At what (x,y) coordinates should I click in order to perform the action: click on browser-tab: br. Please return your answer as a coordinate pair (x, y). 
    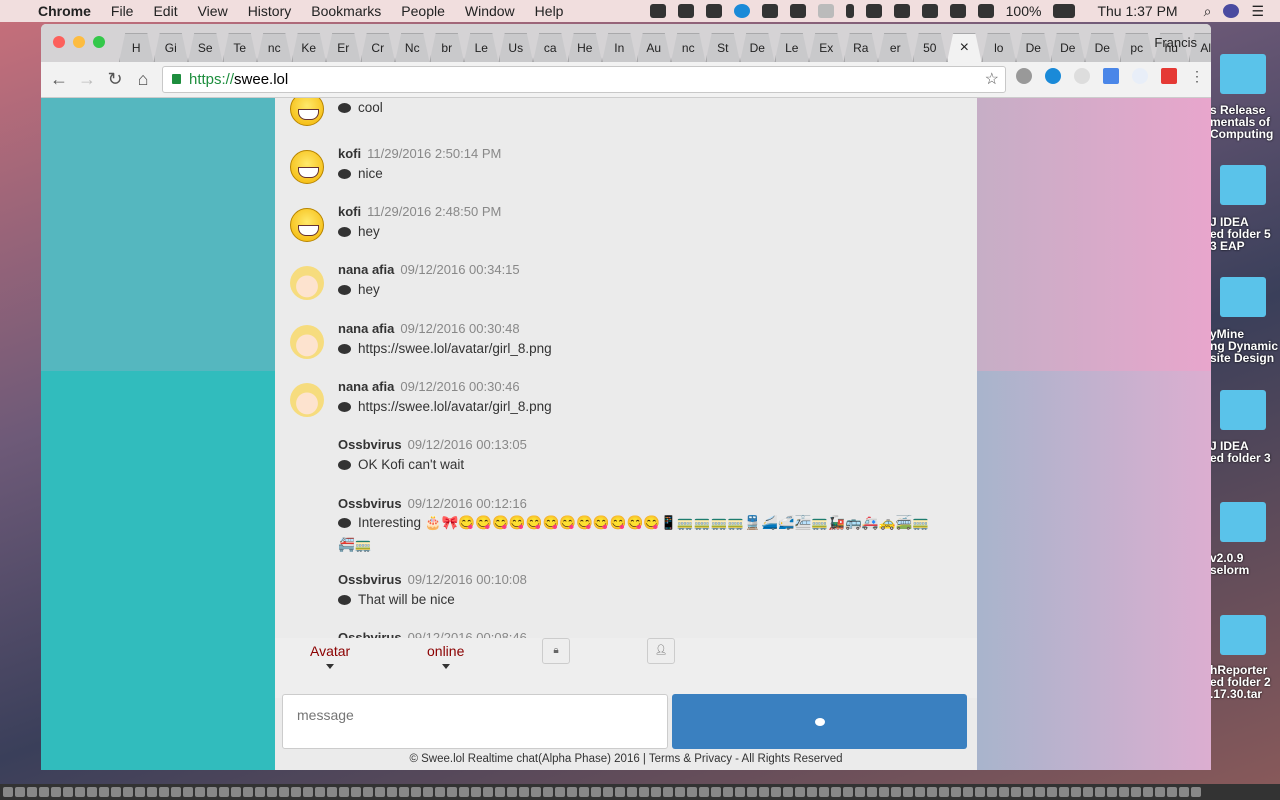
    Looking at the image, I should click on (446, 47).